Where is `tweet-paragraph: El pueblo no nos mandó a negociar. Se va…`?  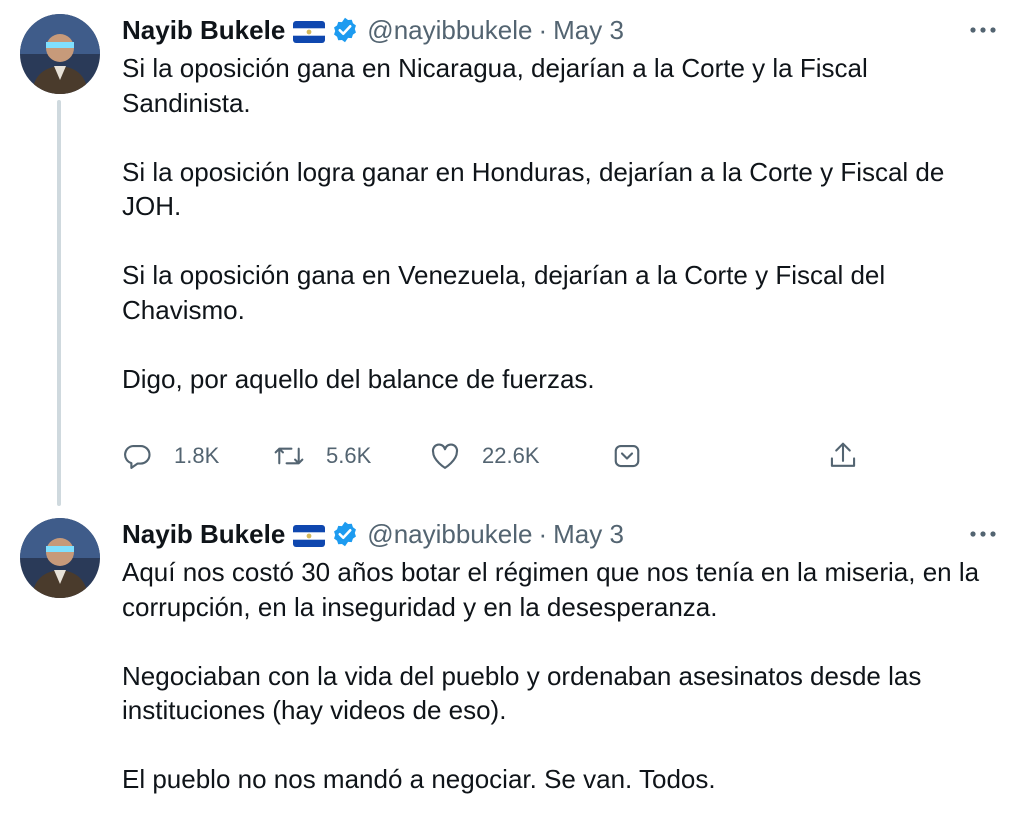 tweet-paragraph: El pueblo no nos mandó a negociar. Se va… is located at coordinates (419, 779).